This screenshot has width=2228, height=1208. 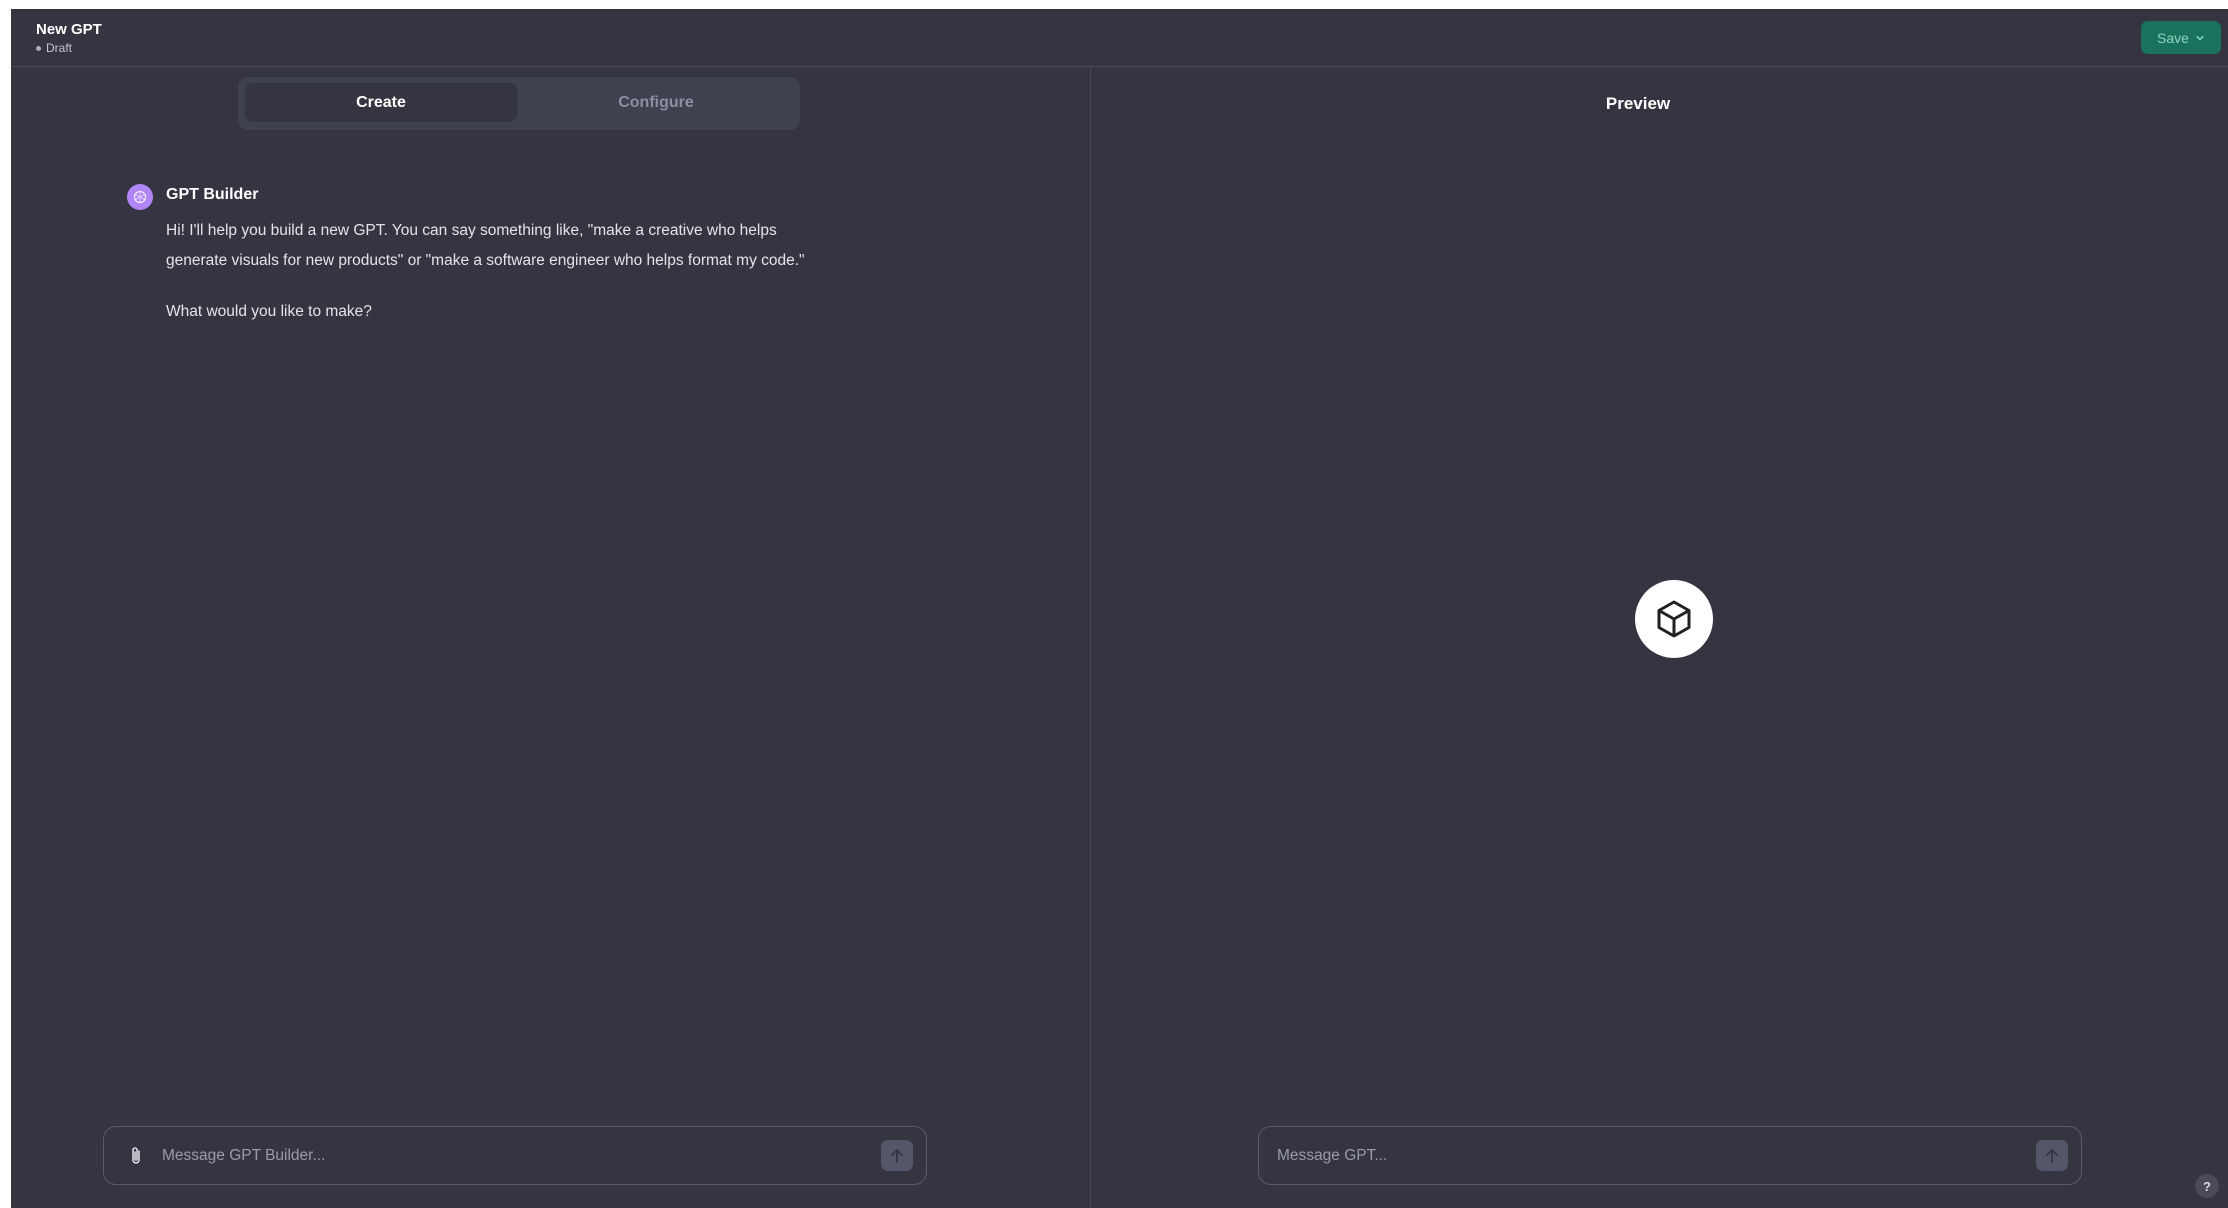 I want to click on save-button: Save, so click(x=2181, y=37).